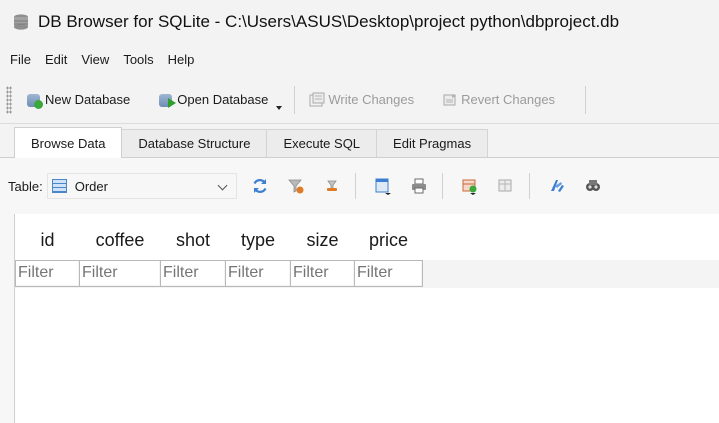  What do you see at coordinates (21, 22) in the screenshot?
I see `db-browser-icon` at bounding box center [21, 22].